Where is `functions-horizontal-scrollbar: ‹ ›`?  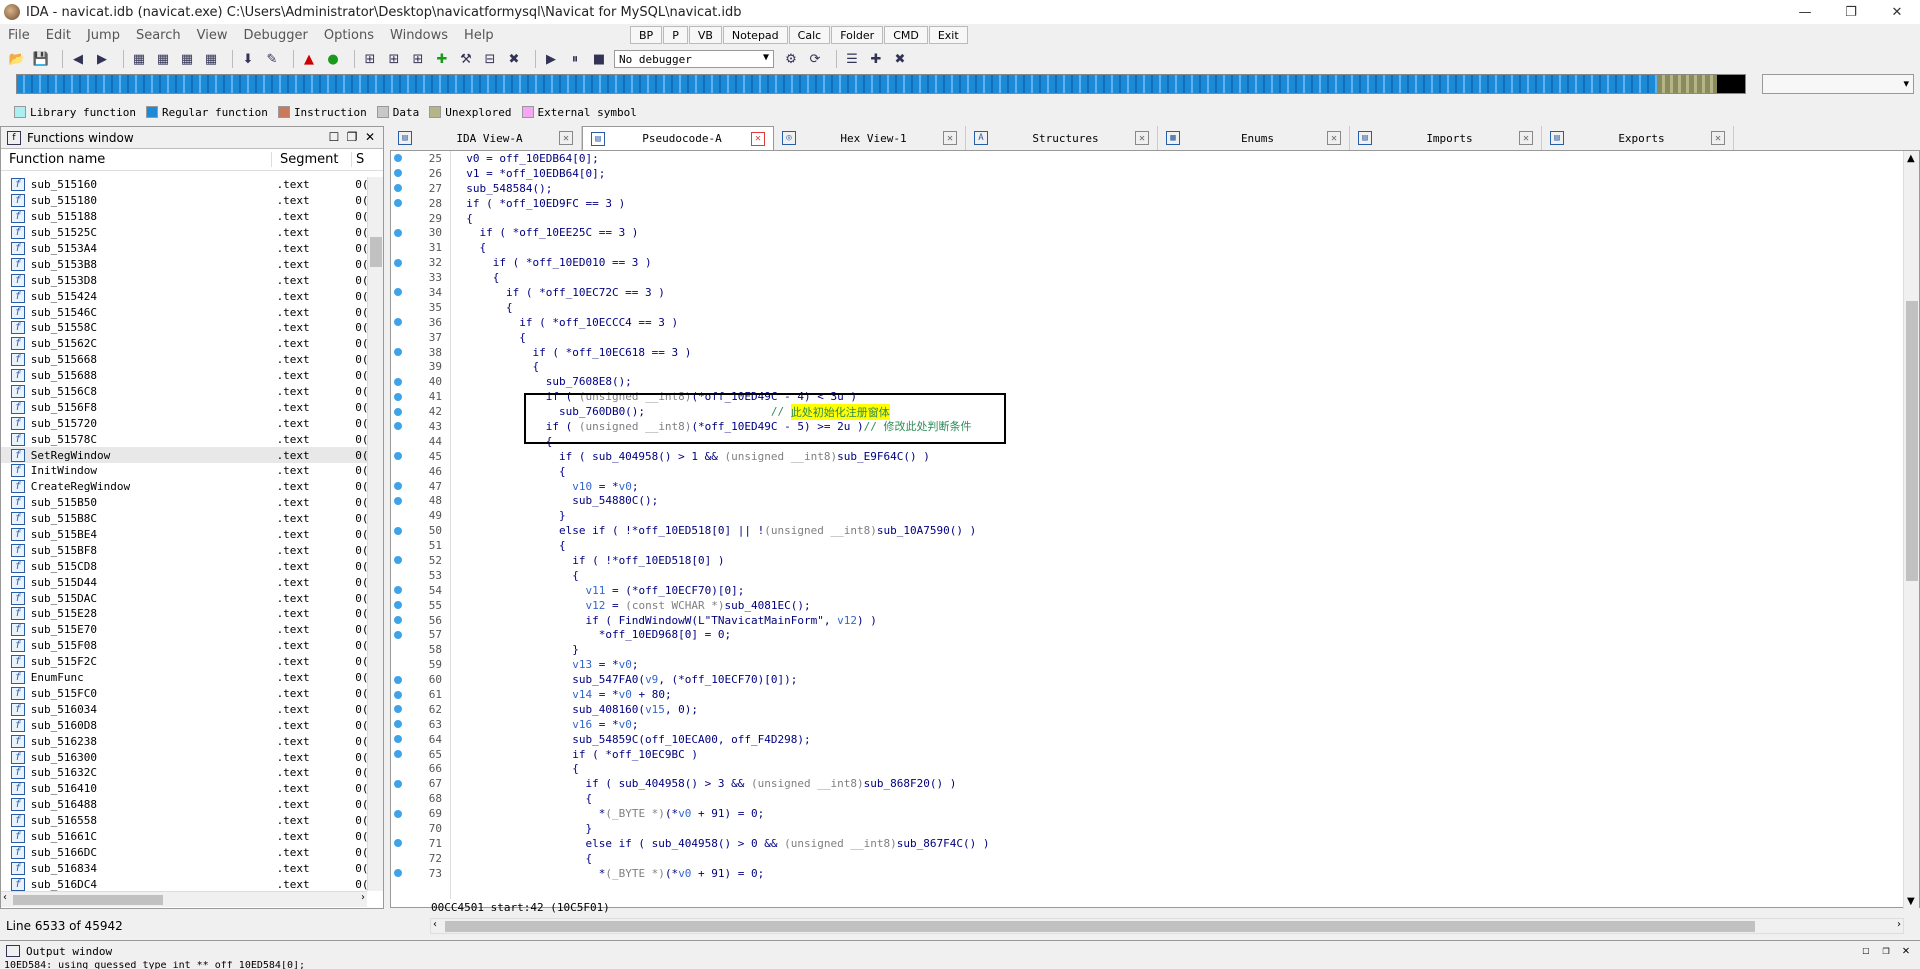
functions-horizontal-scrollbar: ‹ › is located at coordinates (184, 899).